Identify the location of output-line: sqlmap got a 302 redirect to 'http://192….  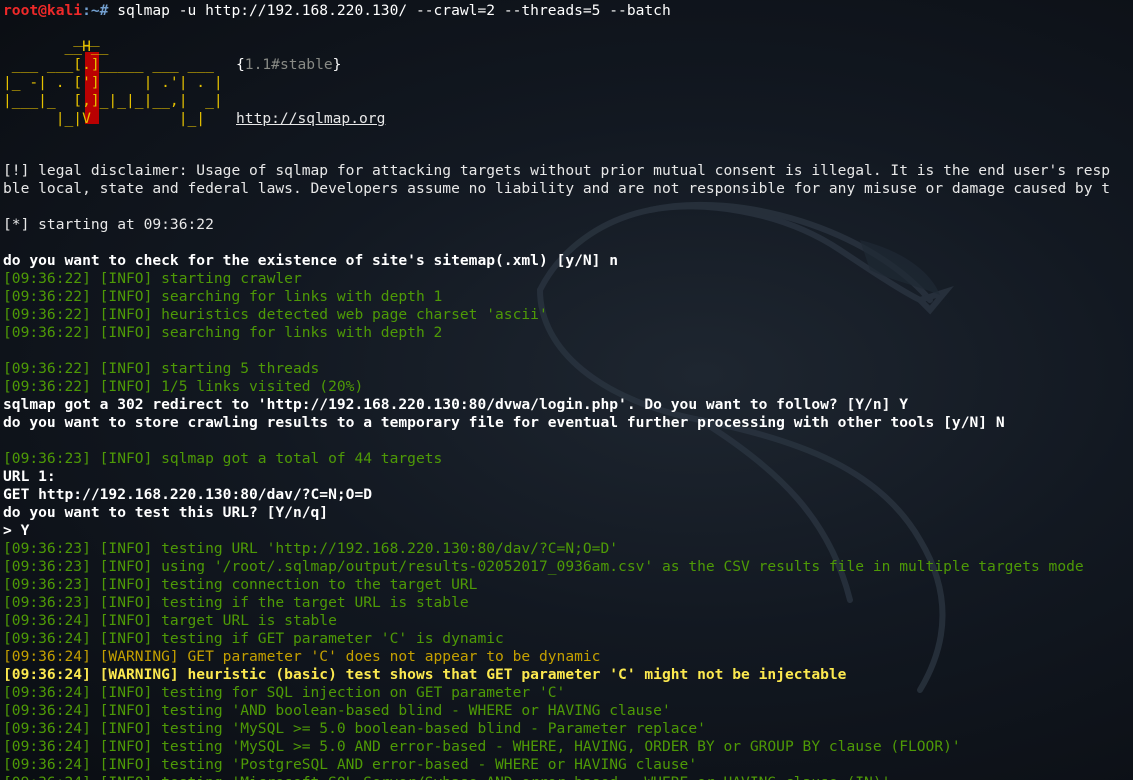
(455, 404).